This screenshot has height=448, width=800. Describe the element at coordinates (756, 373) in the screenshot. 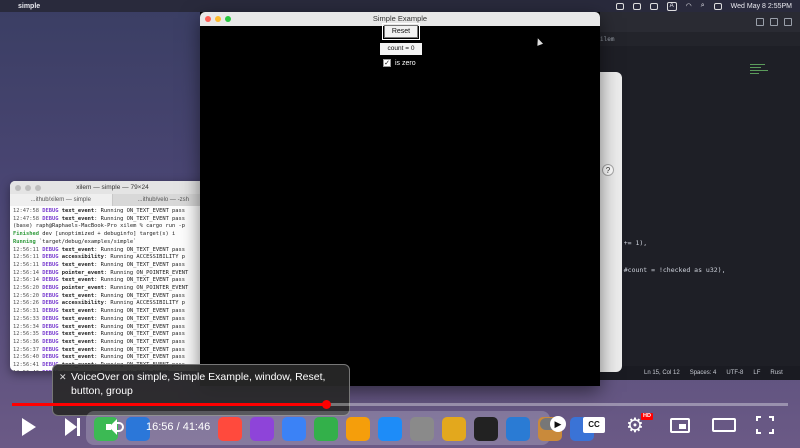

I see `line-ending: LF` at that location.